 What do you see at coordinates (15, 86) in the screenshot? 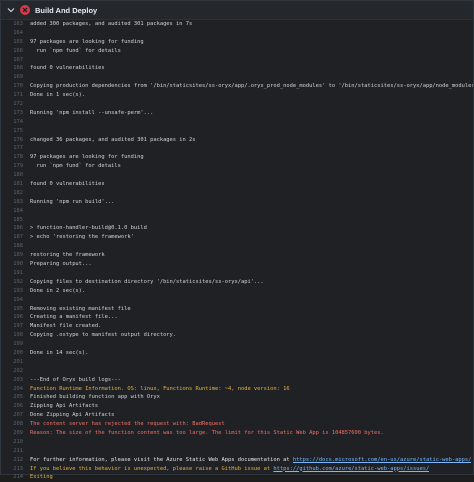
I see `line-number: 170` at bounding box center [15, 86].